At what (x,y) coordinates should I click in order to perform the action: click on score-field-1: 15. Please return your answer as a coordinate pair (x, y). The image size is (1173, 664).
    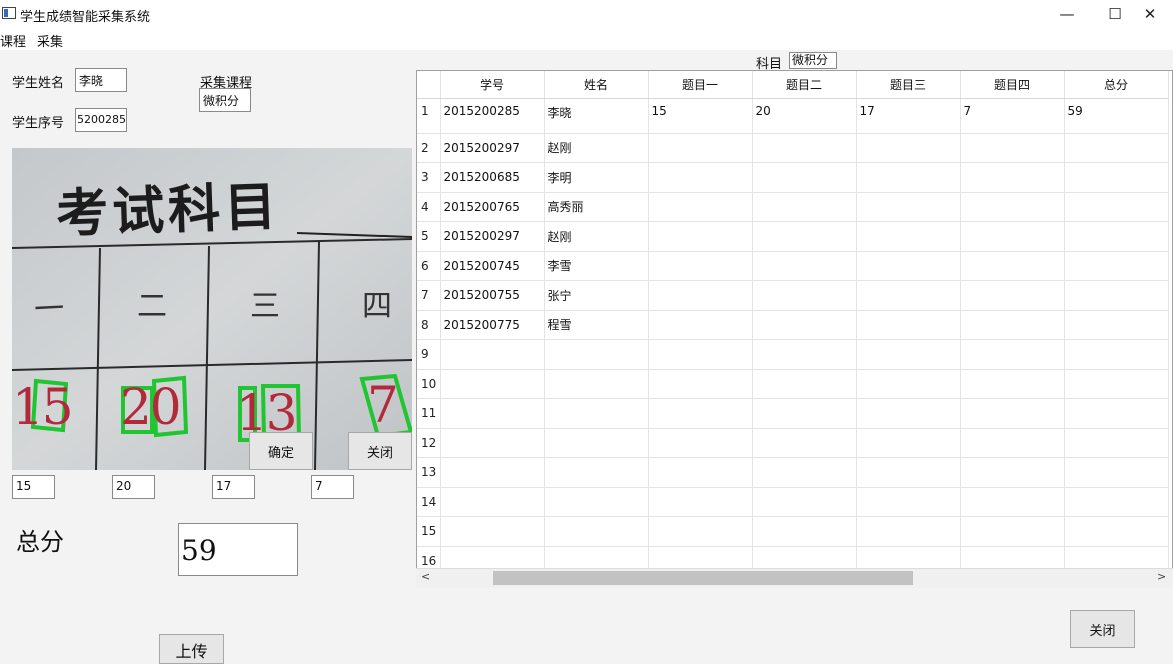
    Looking at the image, I should click on (33, 487).